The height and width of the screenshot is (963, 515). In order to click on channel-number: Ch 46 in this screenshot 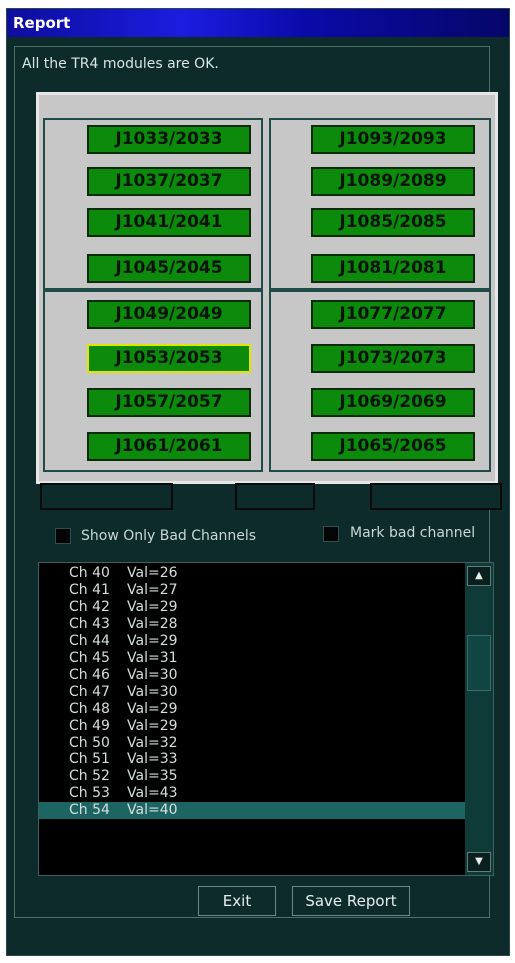, I will do `click(89, 674)`.